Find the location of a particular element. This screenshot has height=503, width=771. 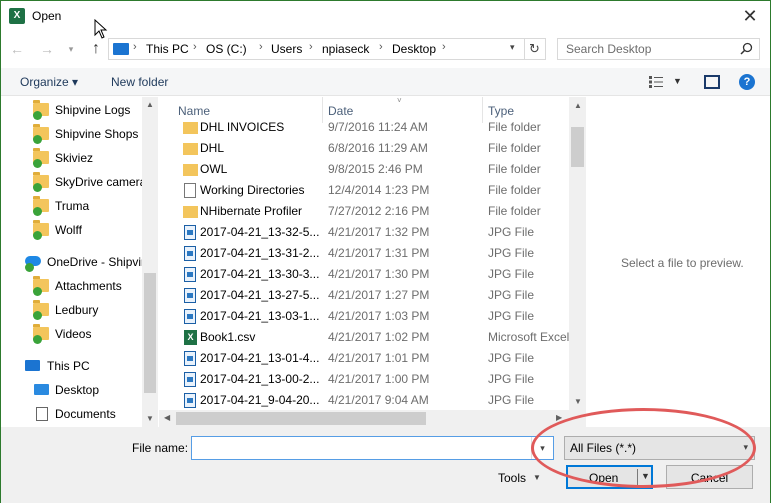

file-name: Working Directories is located at coordinates (252, 190).